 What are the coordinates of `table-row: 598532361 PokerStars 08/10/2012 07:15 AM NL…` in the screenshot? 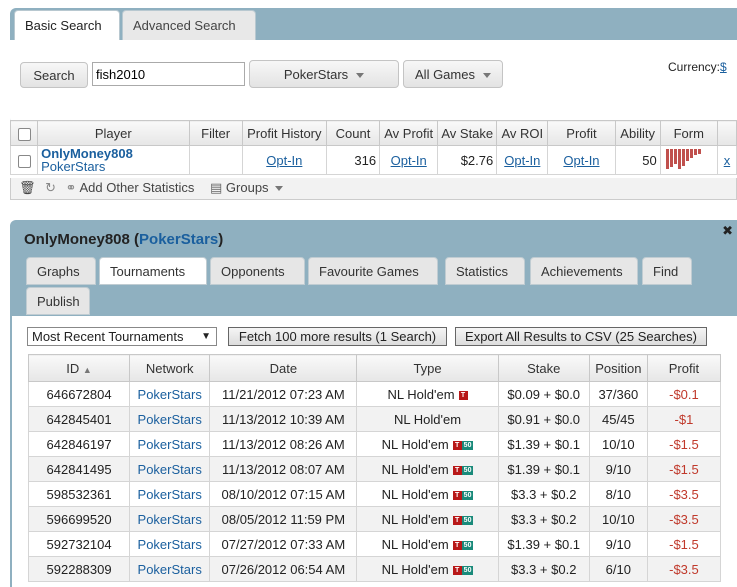 It's located at (374, 494).